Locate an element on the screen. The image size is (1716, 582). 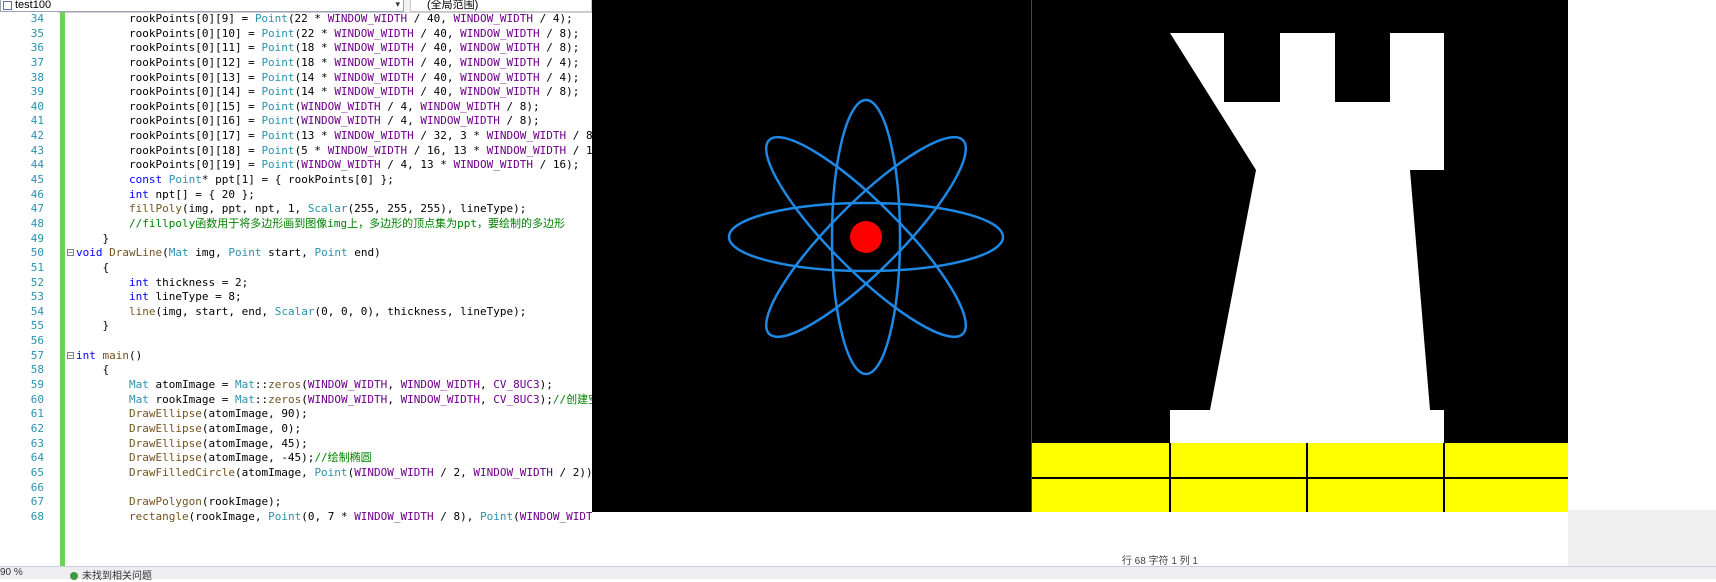
line-number: 54 is located at coordinates (37, 311).